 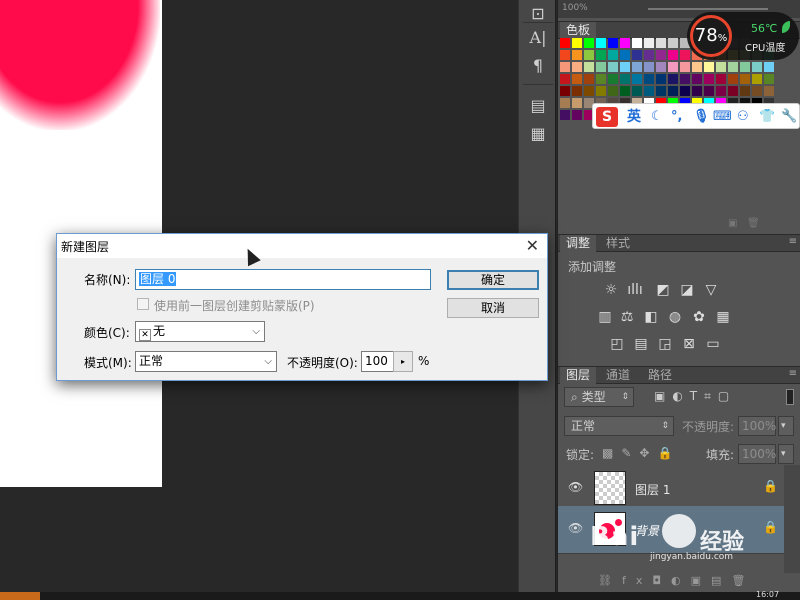 I want to click on channel-mixer-icon: ✿, so click(x=699, y=317).